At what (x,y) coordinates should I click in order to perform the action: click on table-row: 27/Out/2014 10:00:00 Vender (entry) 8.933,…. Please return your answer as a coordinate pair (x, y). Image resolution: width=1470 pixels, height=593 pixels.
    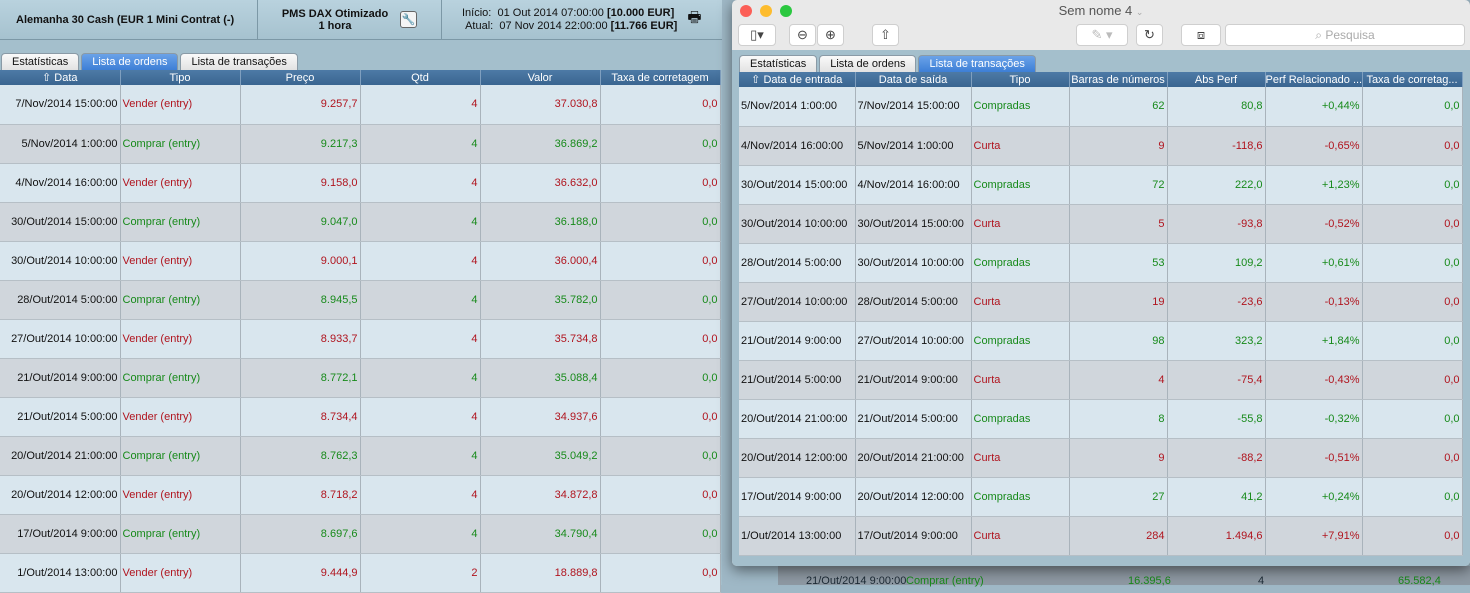
    Looking at the image, I should click on (360, 339).